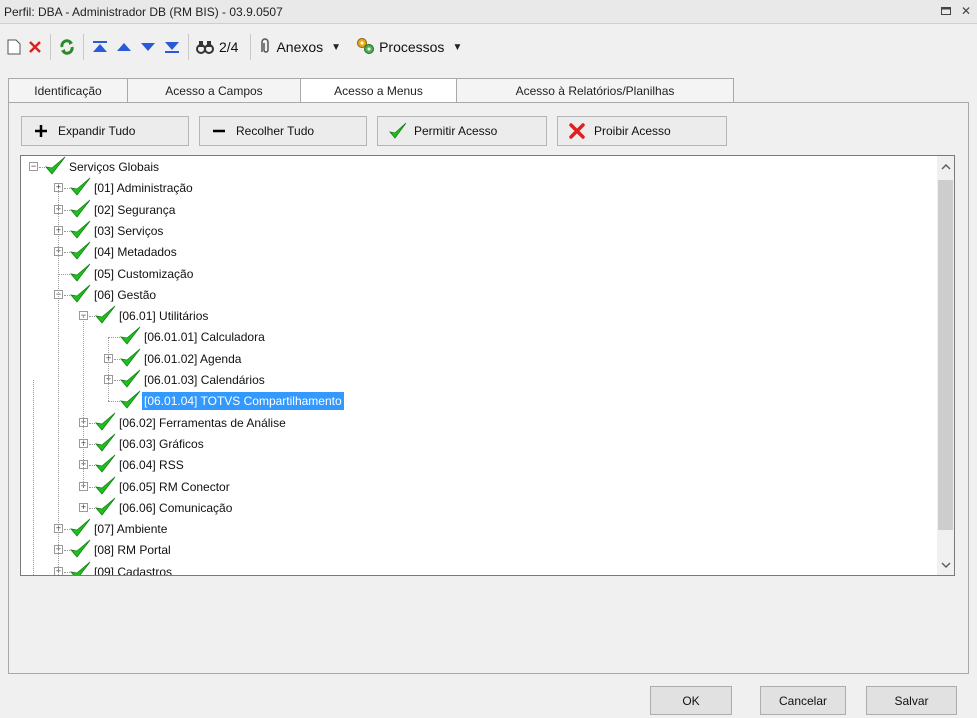 This screenshot has width=977, height=718. What do you see at coordinates (163, 316) in the screenshot?
I see `tree-node: [06.01] Utilitários` at bounding box center [163, 316].